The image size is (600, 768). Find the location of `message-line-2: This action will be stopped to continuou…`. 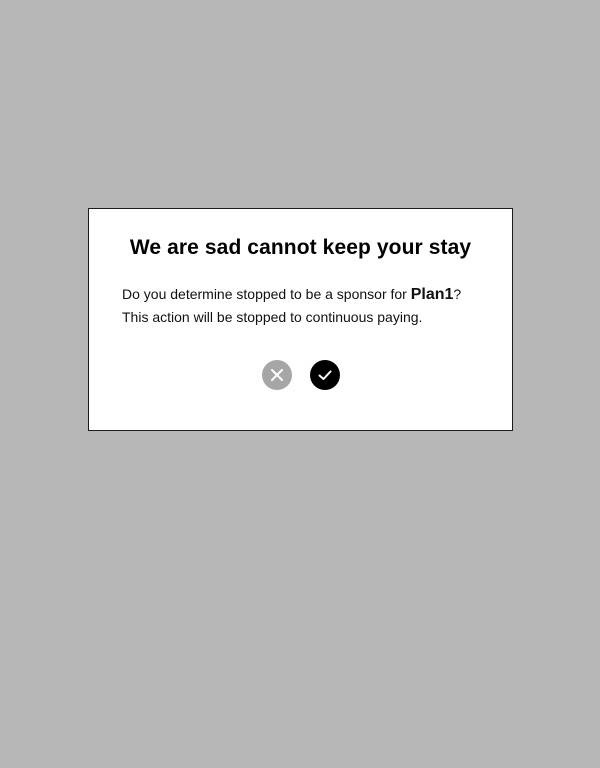

message-line-2: This action will be stopped to continuou… is located at coordinates (272, 317).